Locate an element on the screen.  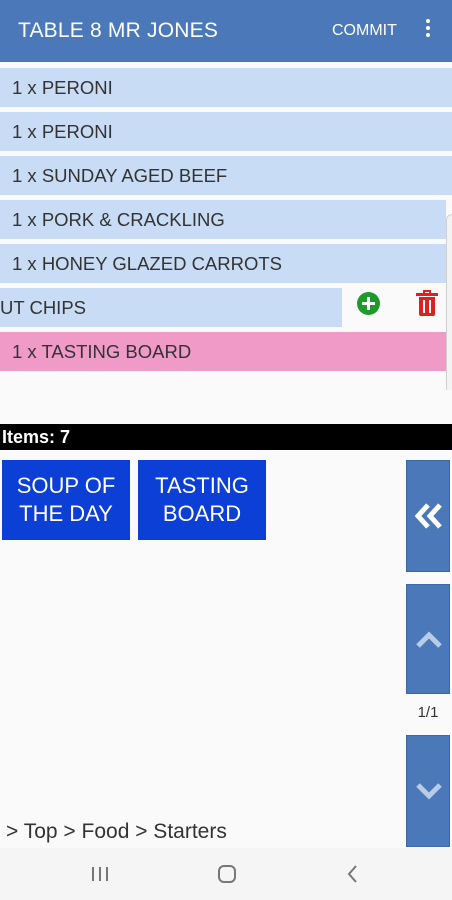
menu-button-label: TASTING is located at coordinates (202, 485).